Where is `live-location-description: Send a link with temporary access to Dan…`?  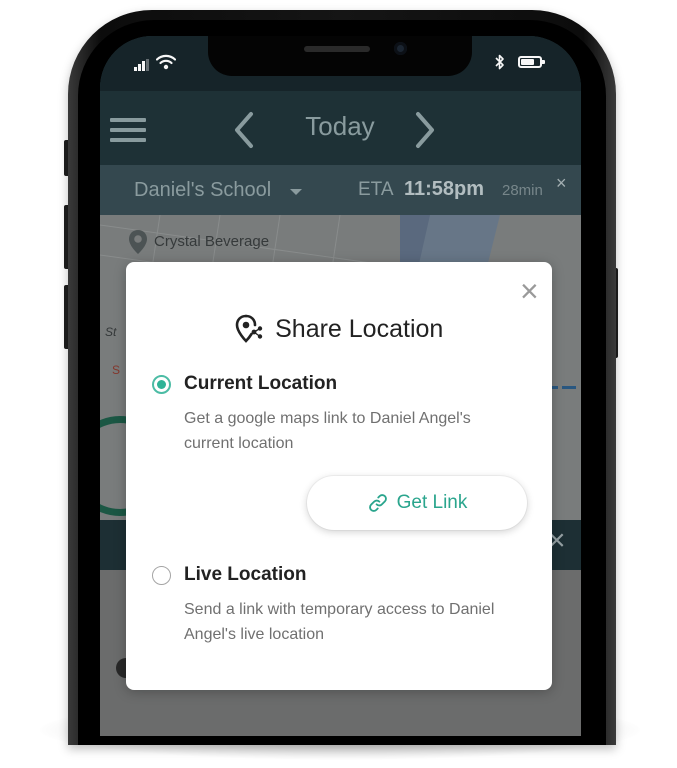
live-location-description: Send a link with temporary access to Dan… is located at coordinates (339, 622).